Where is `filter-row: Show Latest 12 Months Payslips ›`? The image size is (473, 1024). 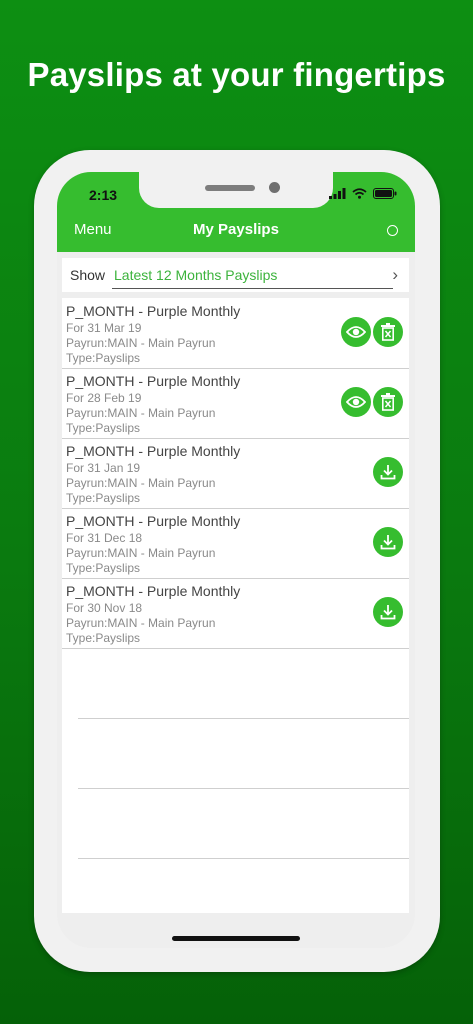 filter-row: Show Latest 12 Months Payslips › is located at coordinates (235, 275).